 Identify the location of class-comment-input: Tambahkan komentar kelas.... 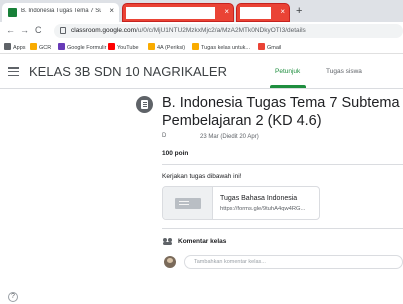
(293, 262).